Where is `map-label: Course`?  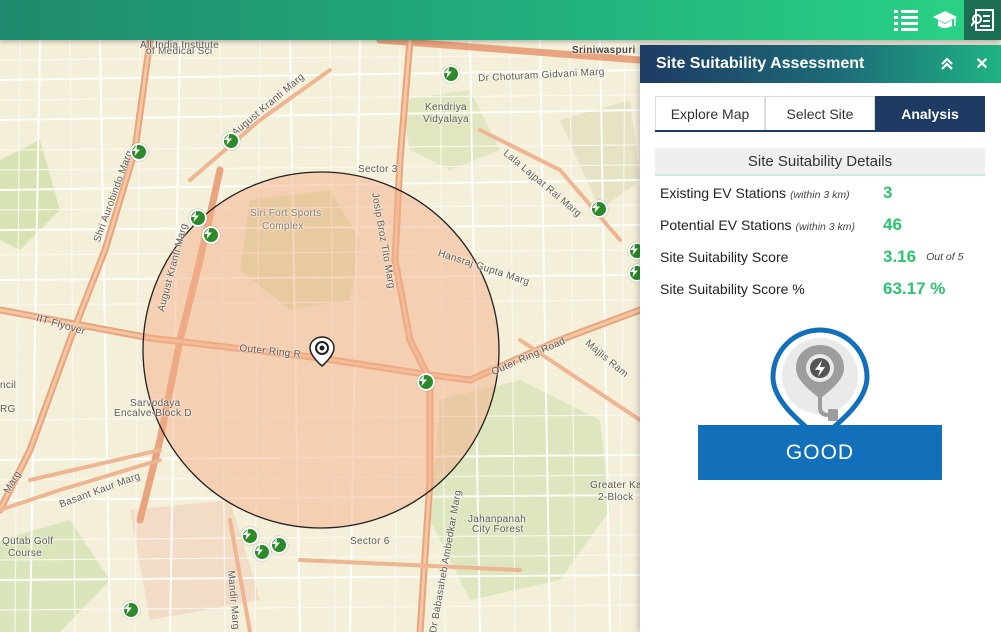 map-label: Course is located at coordinates (25, 553).